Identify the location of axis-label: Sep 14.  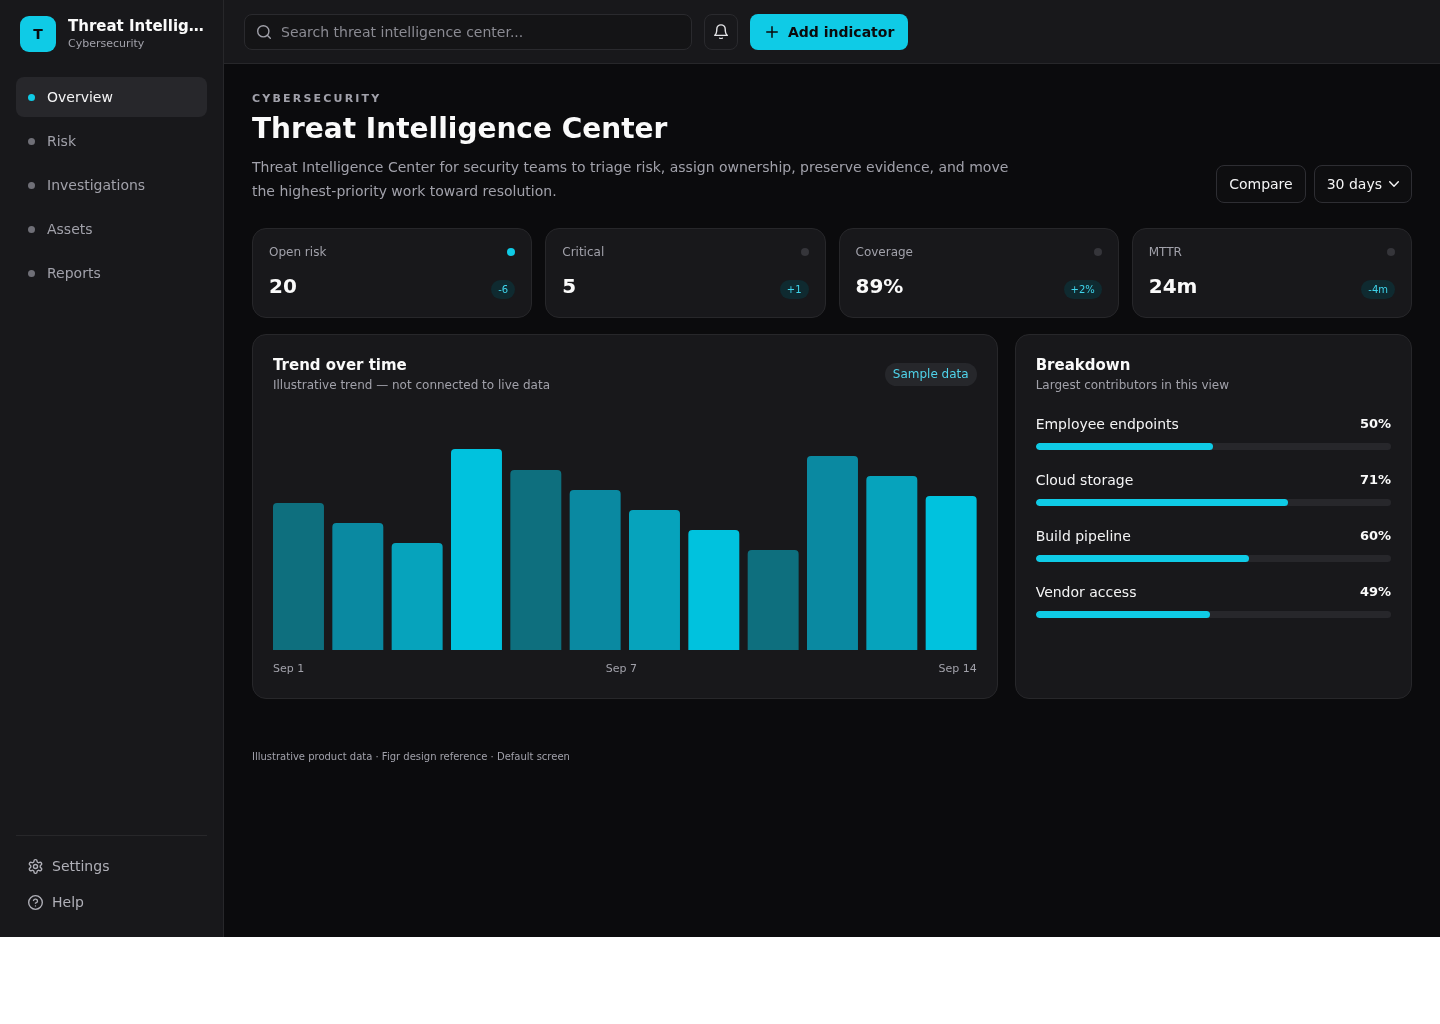
(957, 669).